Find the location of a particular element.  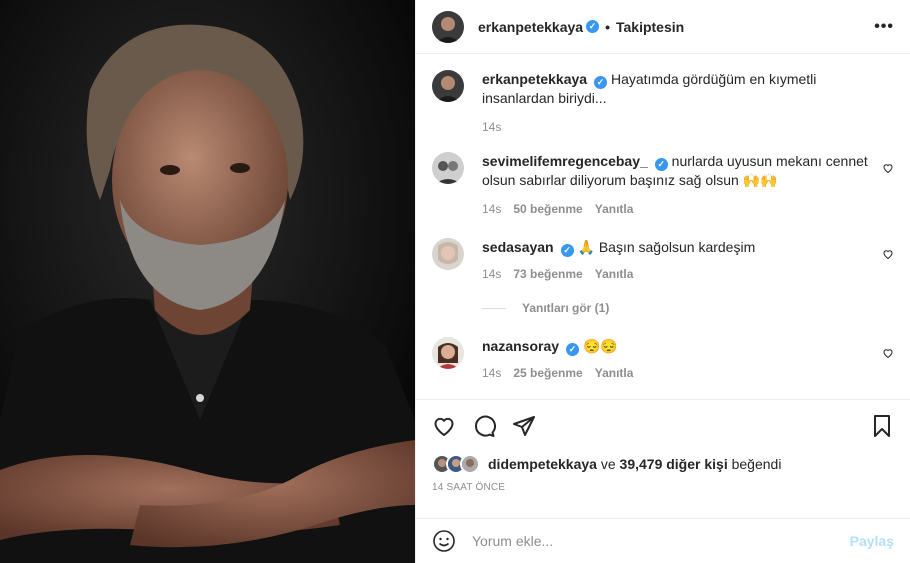

replies-divider is located at coordinates (494, 308).